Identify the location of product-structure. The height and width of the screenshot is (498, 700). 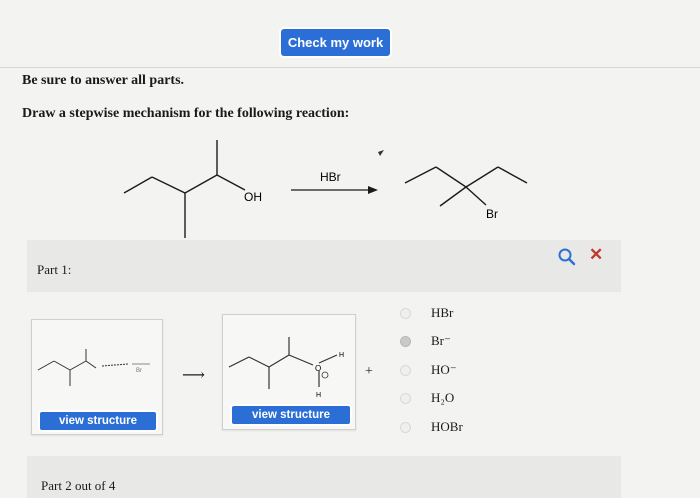
(466, 186).